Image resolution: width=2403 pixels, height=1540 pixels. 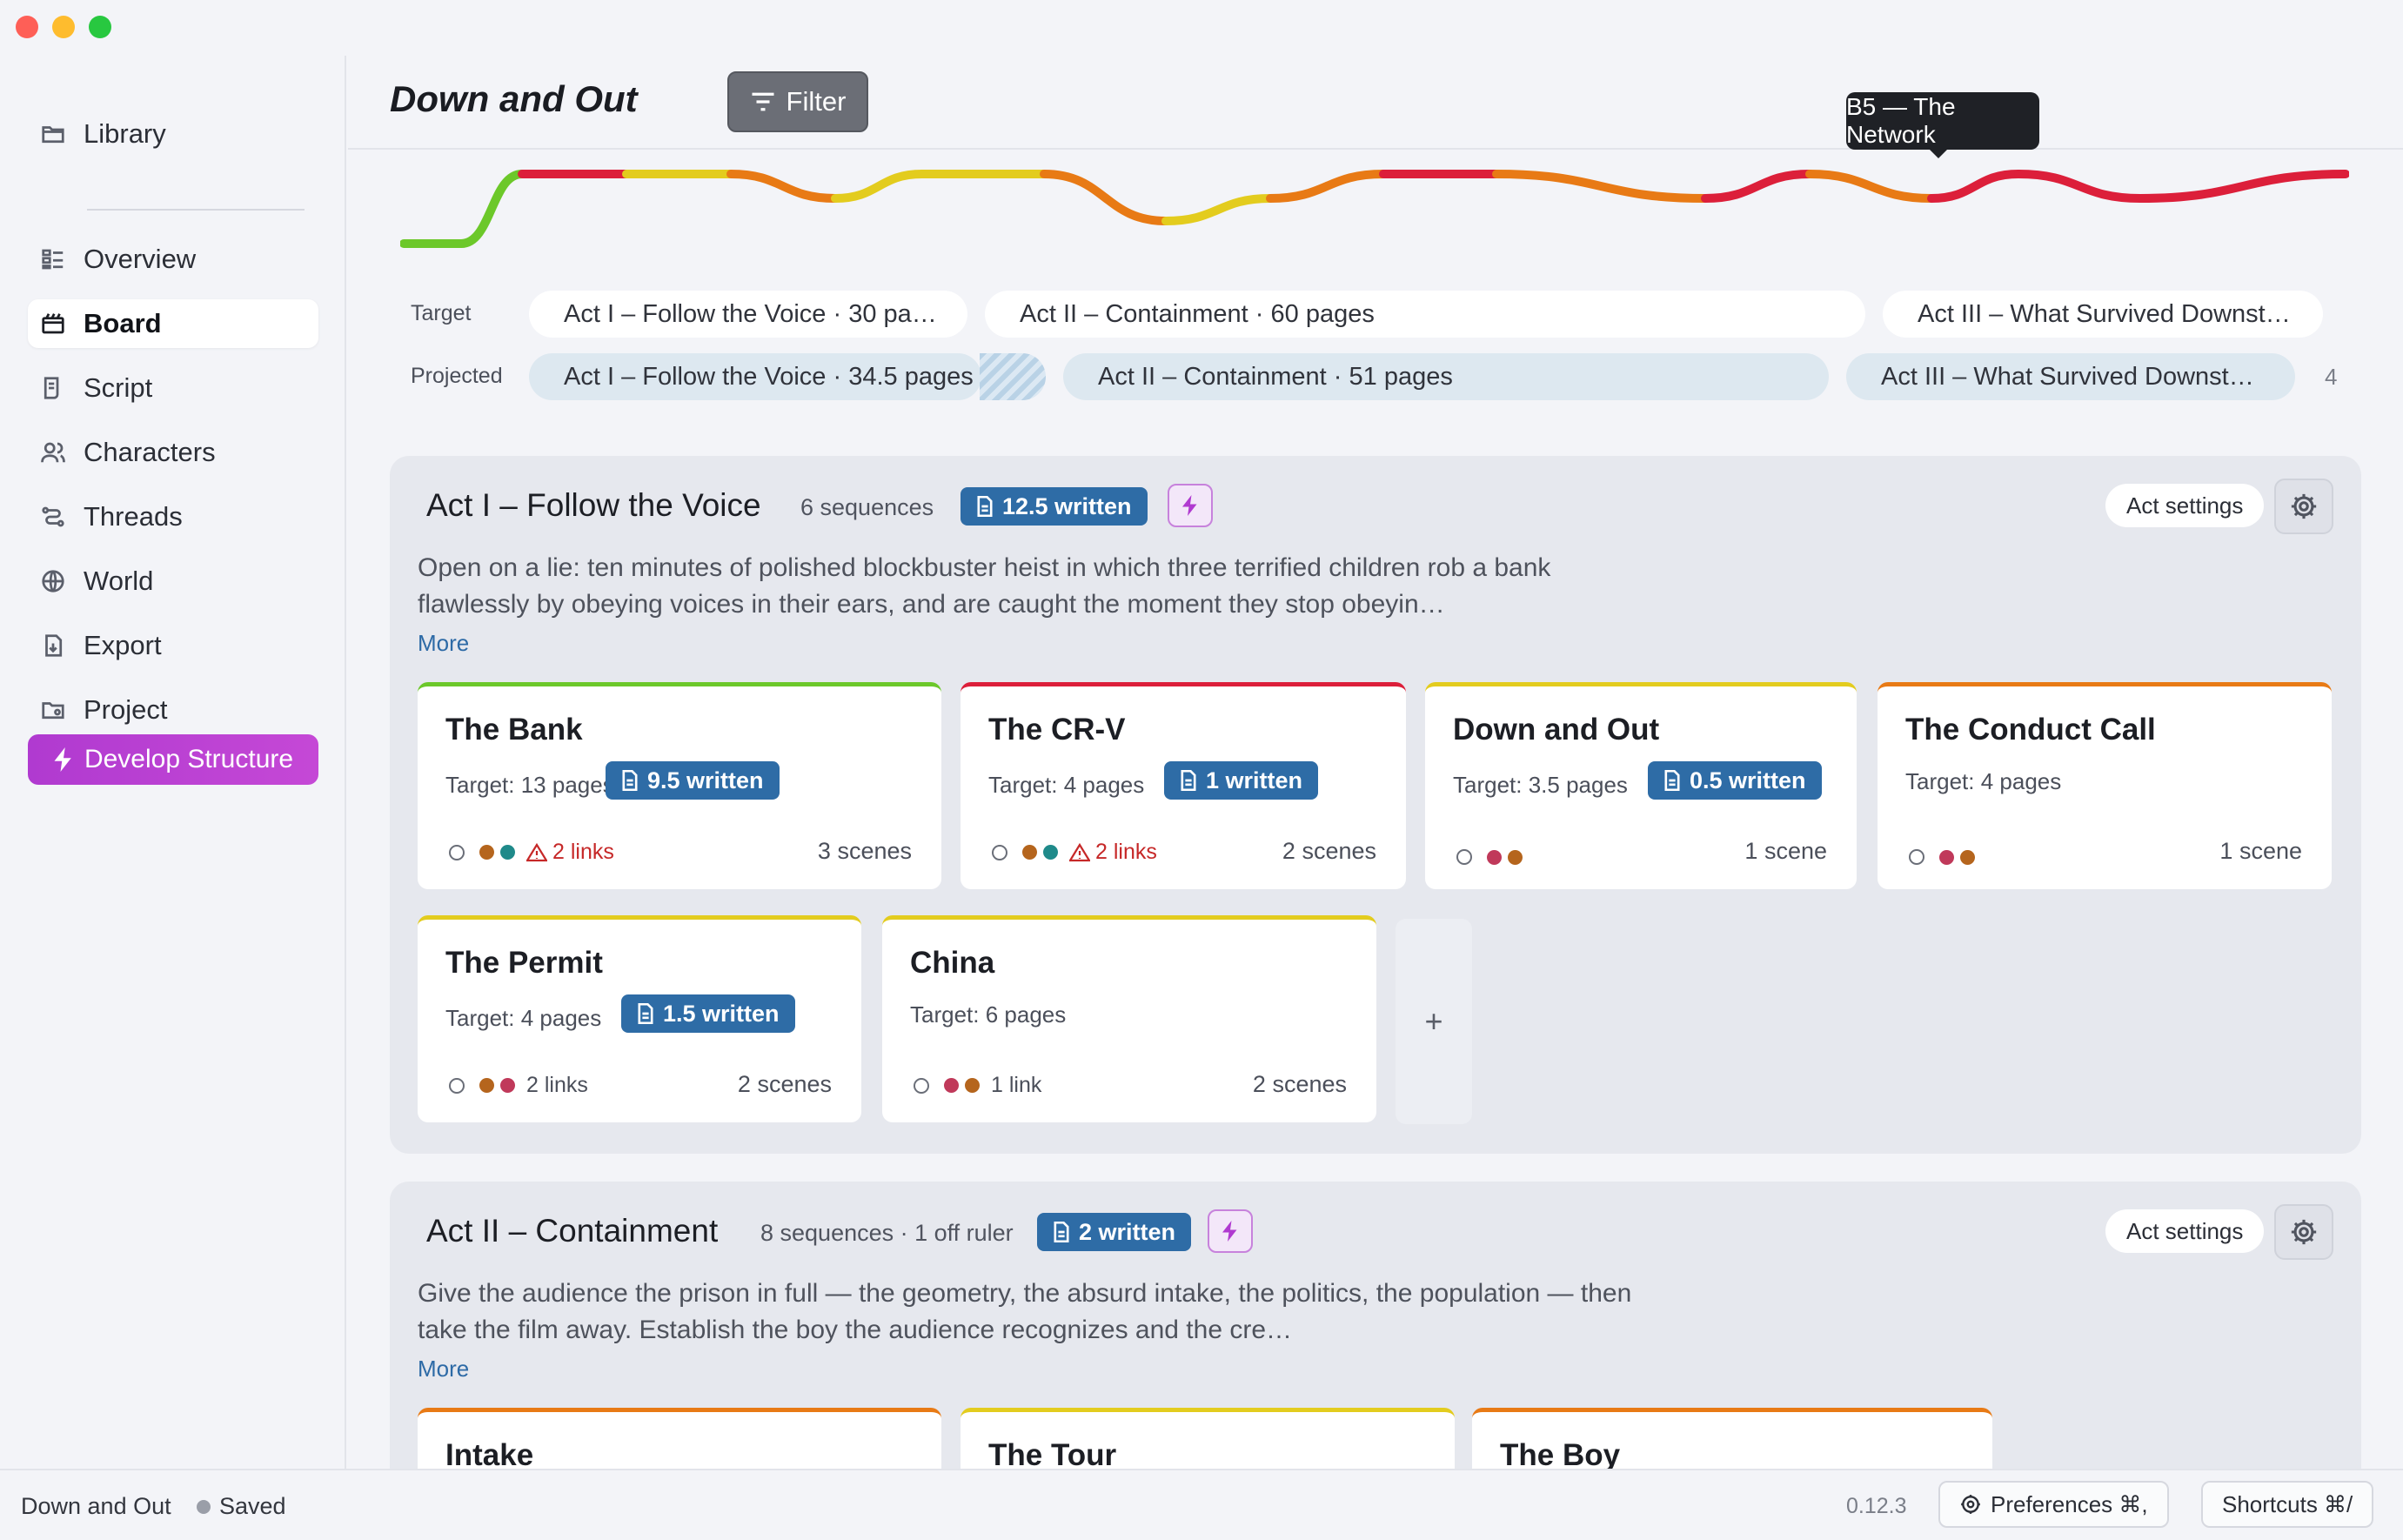 What do you see at coordinates (204, 1506) in the screenshot?
I see `saved-dot-icon` at bounding box center [204, 1506].